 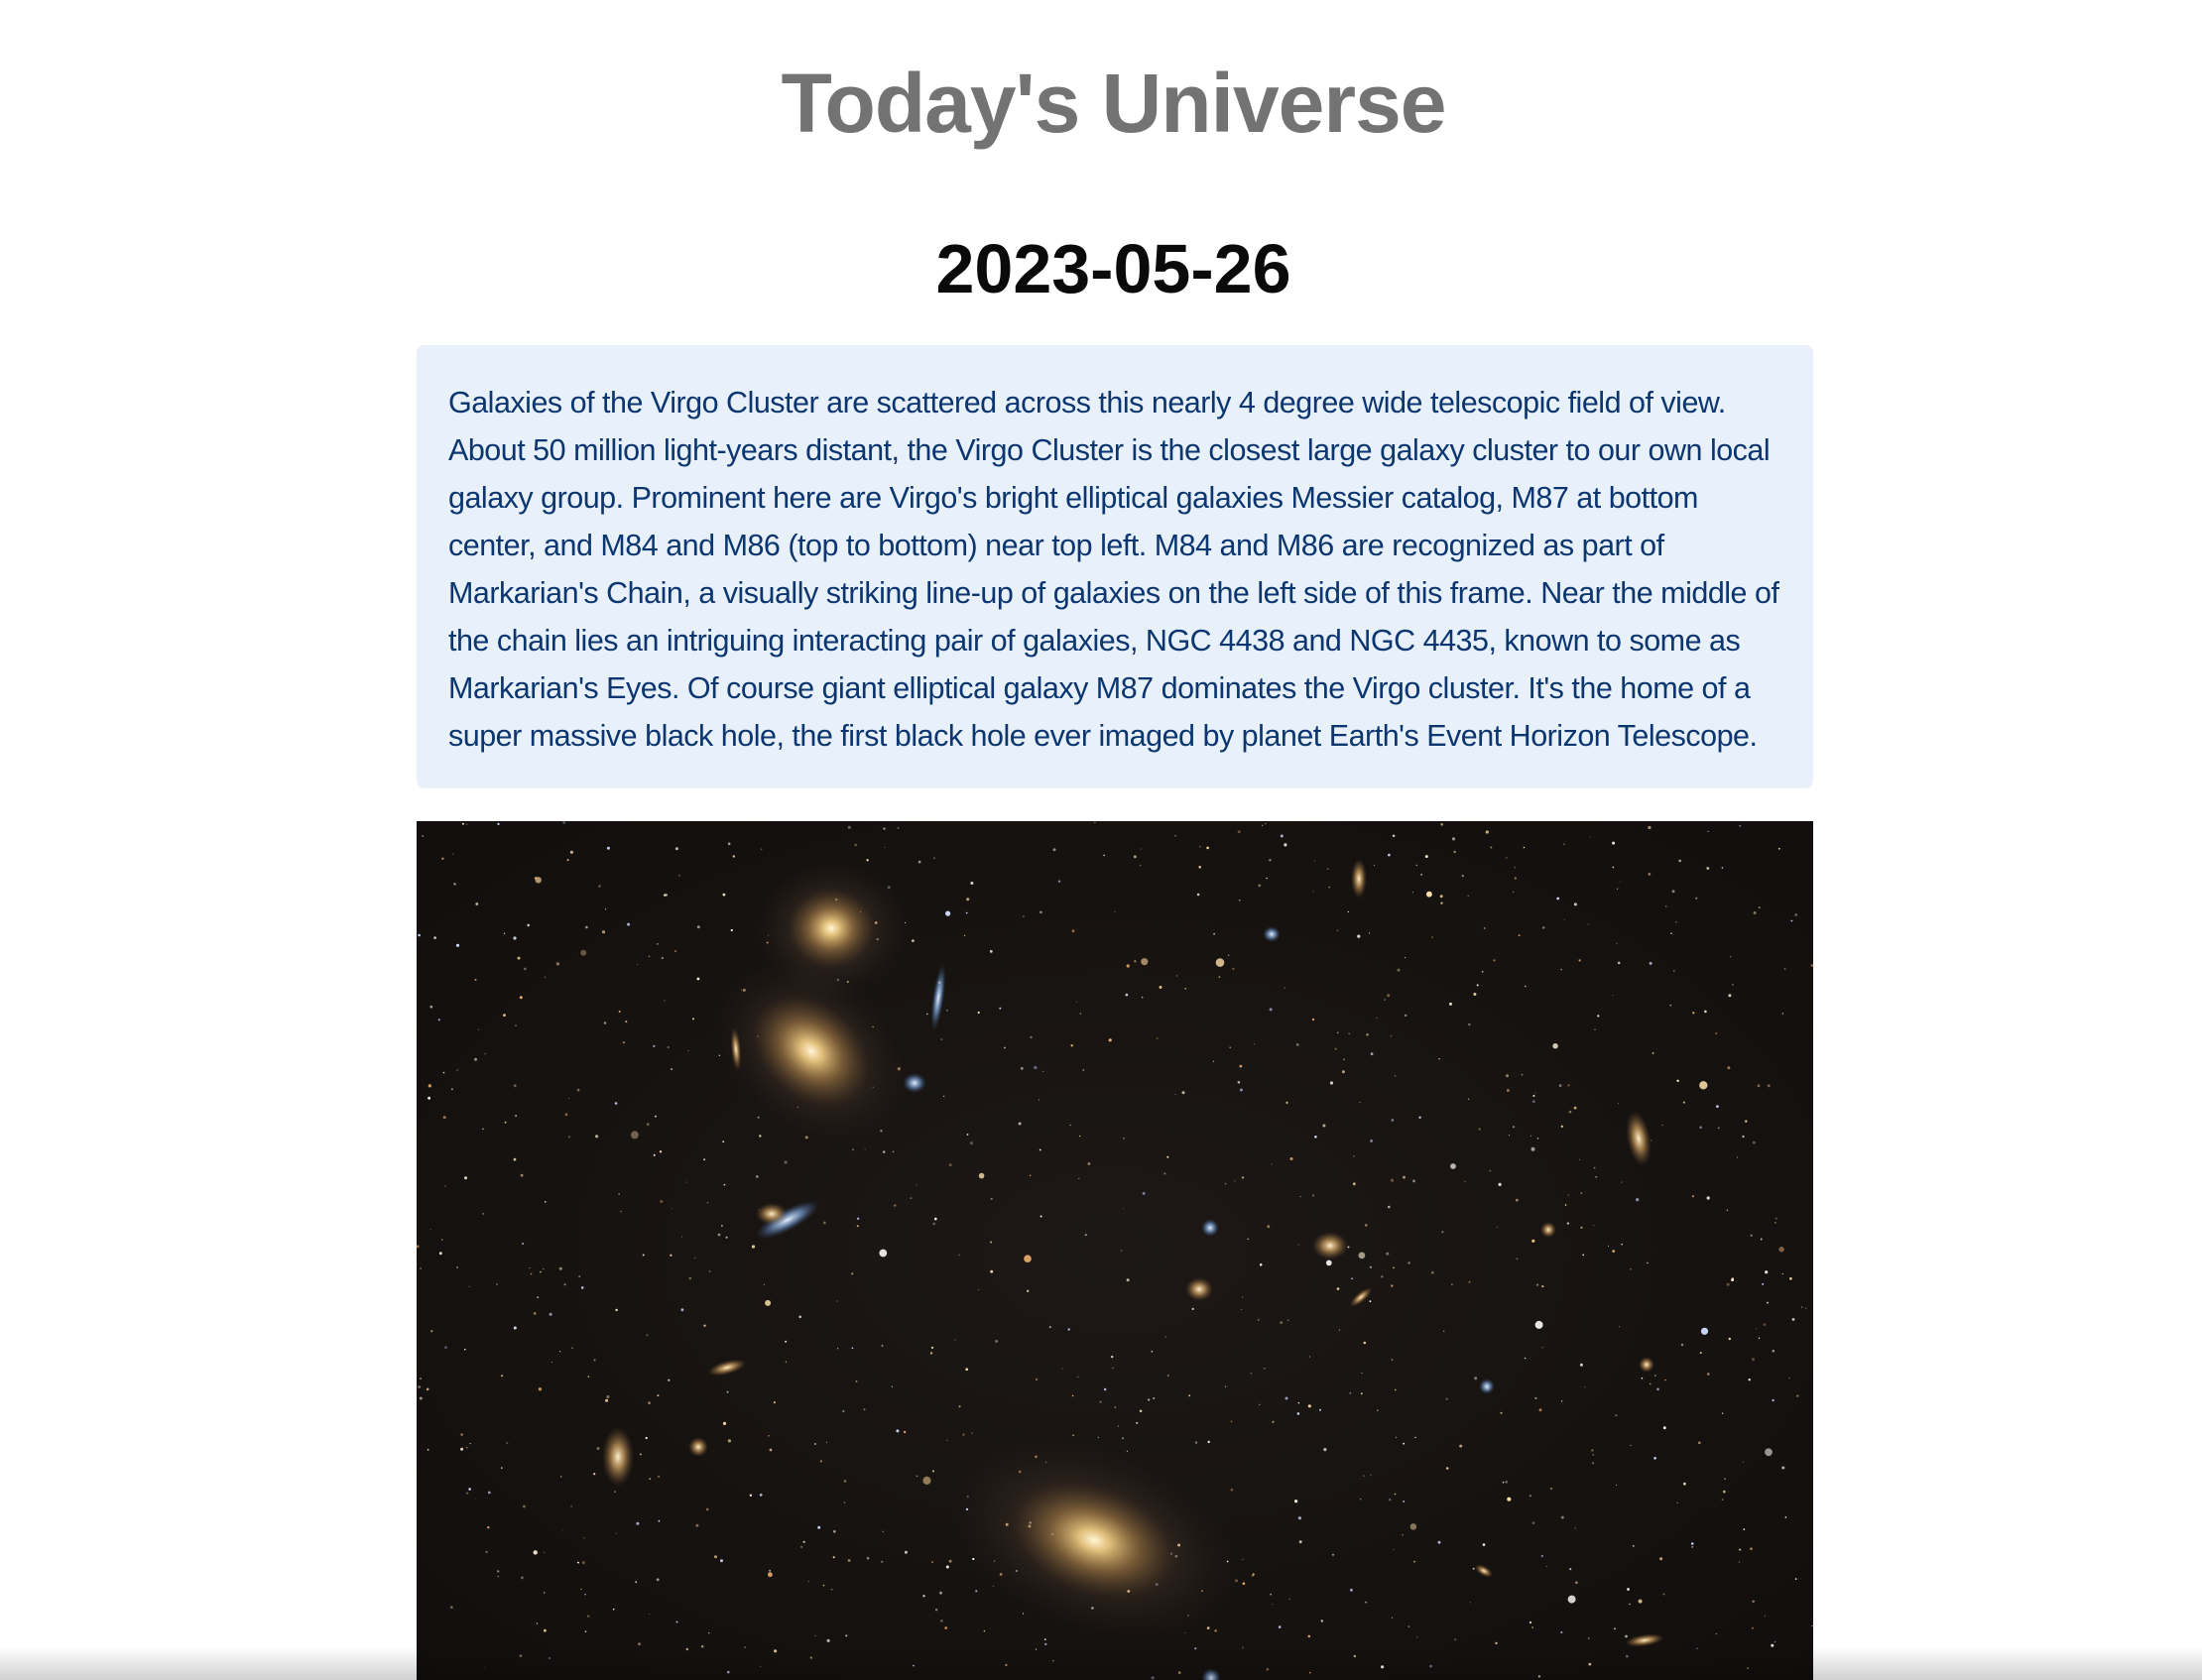 What do you see at coordinates (1487, 1386) in the screenshot?
I see `galaxy` at bounding box center [1487, 1386].